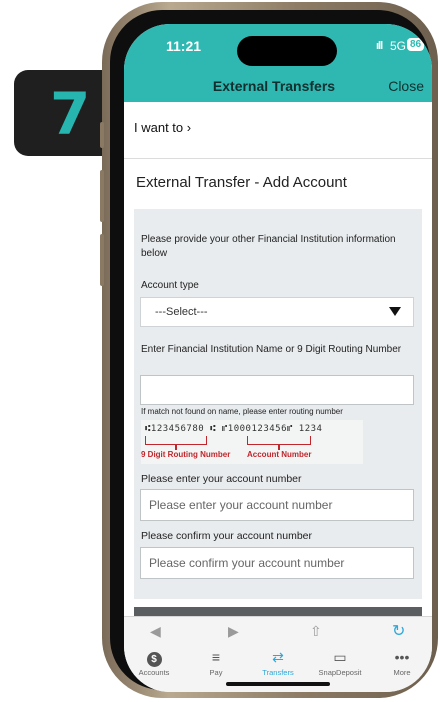 The width and height of the screenshot is (440, 702). Describe the element at coordinates (278, 684) in the screenshot. I see `home-indicator` at that location.